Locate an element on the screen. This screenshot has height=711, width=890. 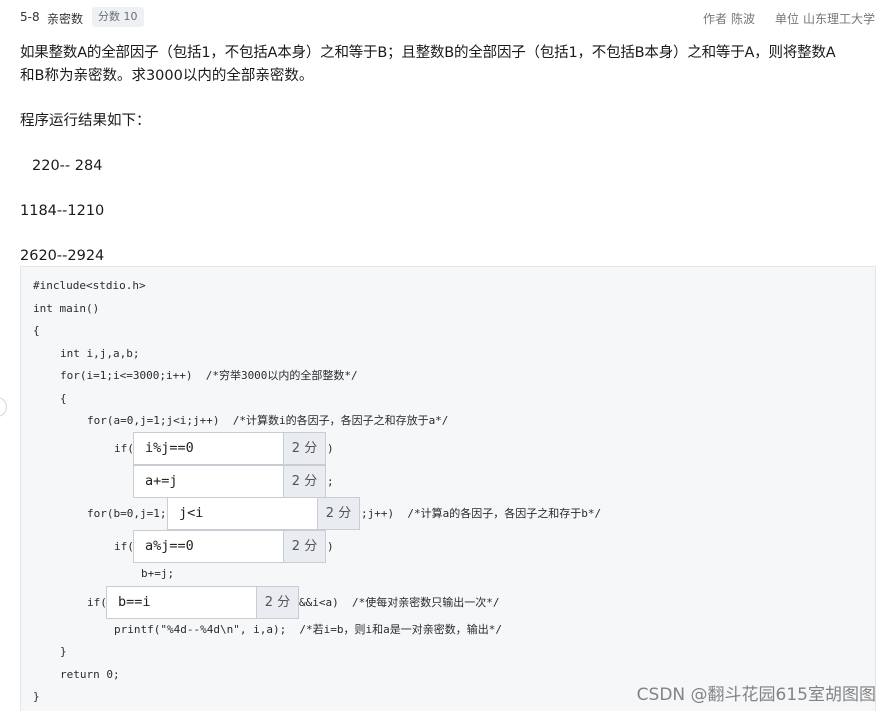
answer-text: b==i is located at coordinates (134, 602).